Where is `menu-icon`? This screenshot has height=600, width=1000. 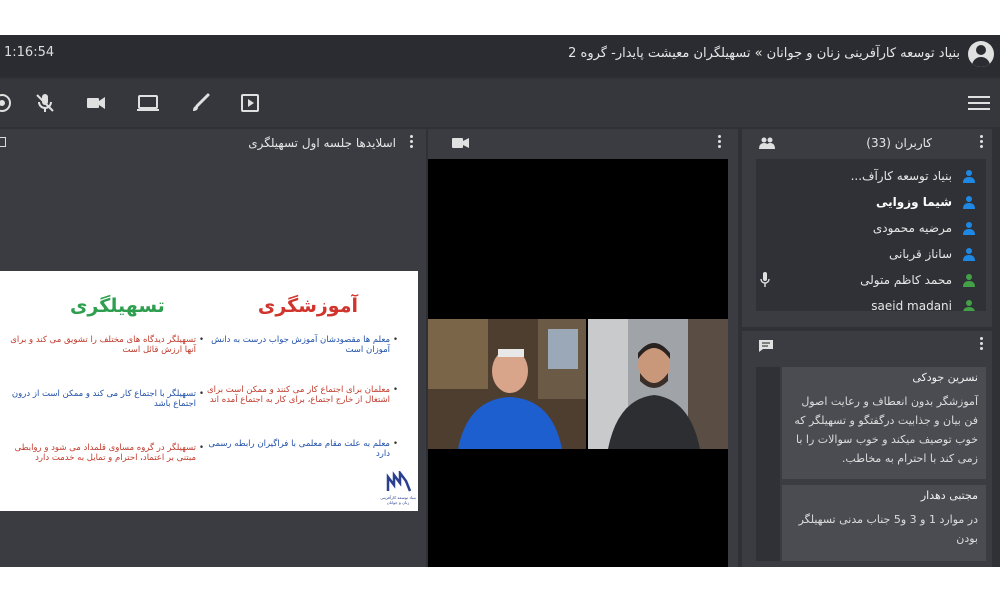 menu-icon is located at coordinates (979, 103).